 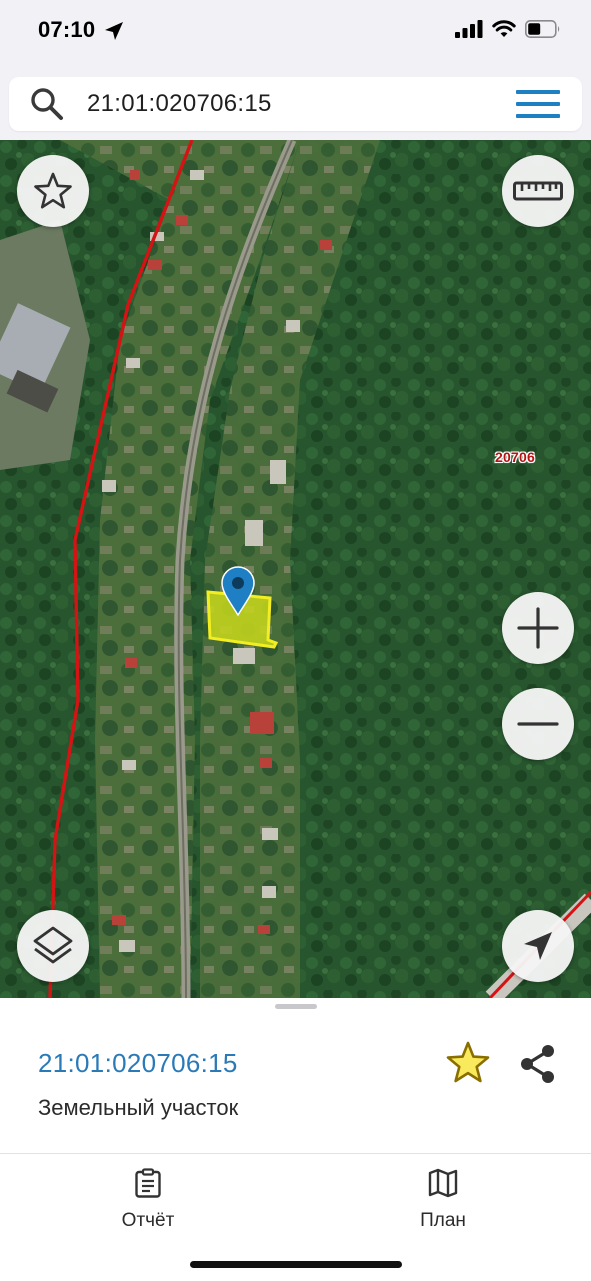 What do you see at coordinates (443, 1220) in the screenshot?
I see `tab-plan-label: План` at bounding box center [443, 1220].